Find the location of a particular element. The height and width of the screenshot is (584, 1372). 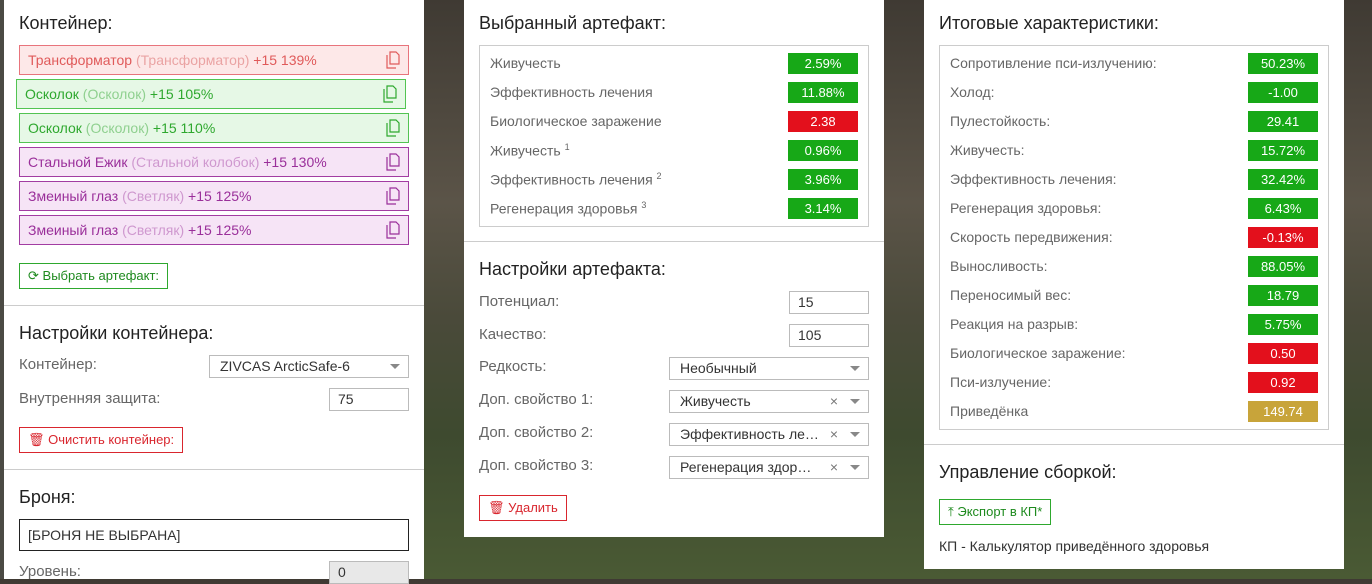

potential-label: Потенциал: is located at coordinates (519, 301).